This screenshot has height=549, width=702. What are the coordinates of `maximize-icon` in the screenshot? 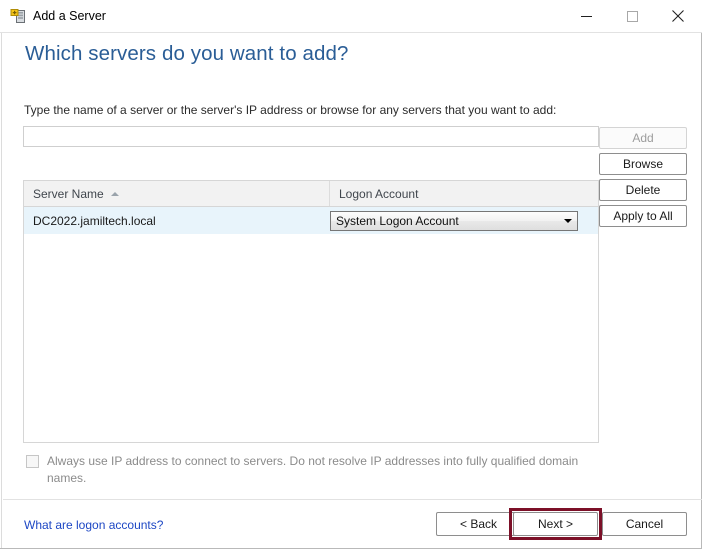 It's located at (632, 16).